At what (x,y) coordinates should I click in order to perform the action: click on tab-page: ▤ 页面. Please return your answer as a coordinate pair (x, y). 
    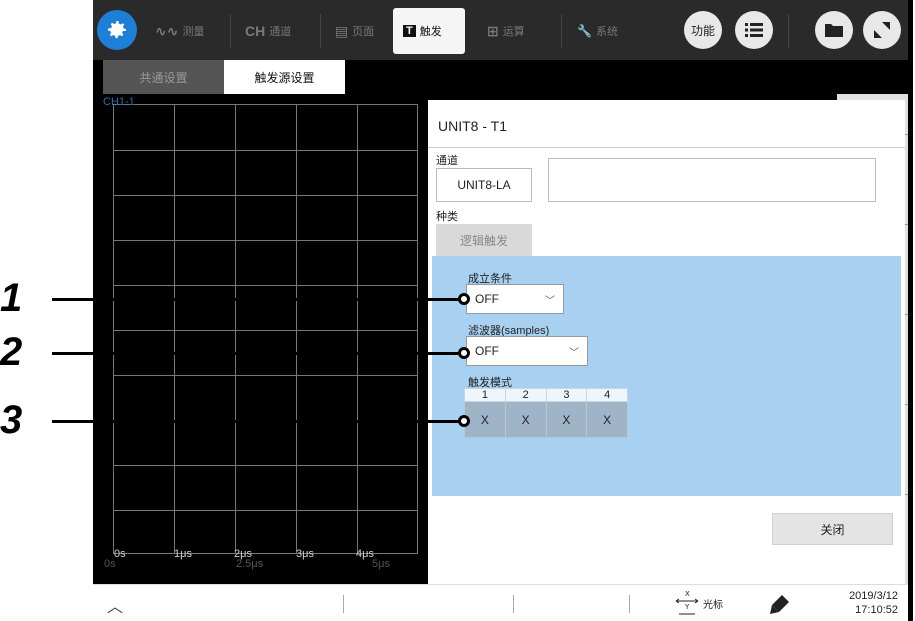
    Looking at the image, I should click on (360, 31).